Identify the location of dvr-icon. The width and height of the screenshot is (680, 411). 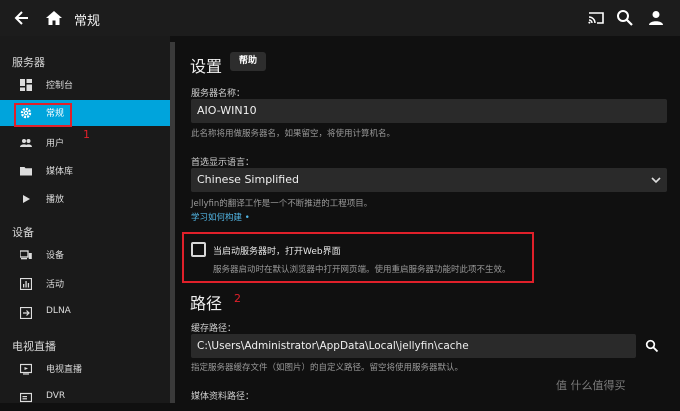
(26, 397).